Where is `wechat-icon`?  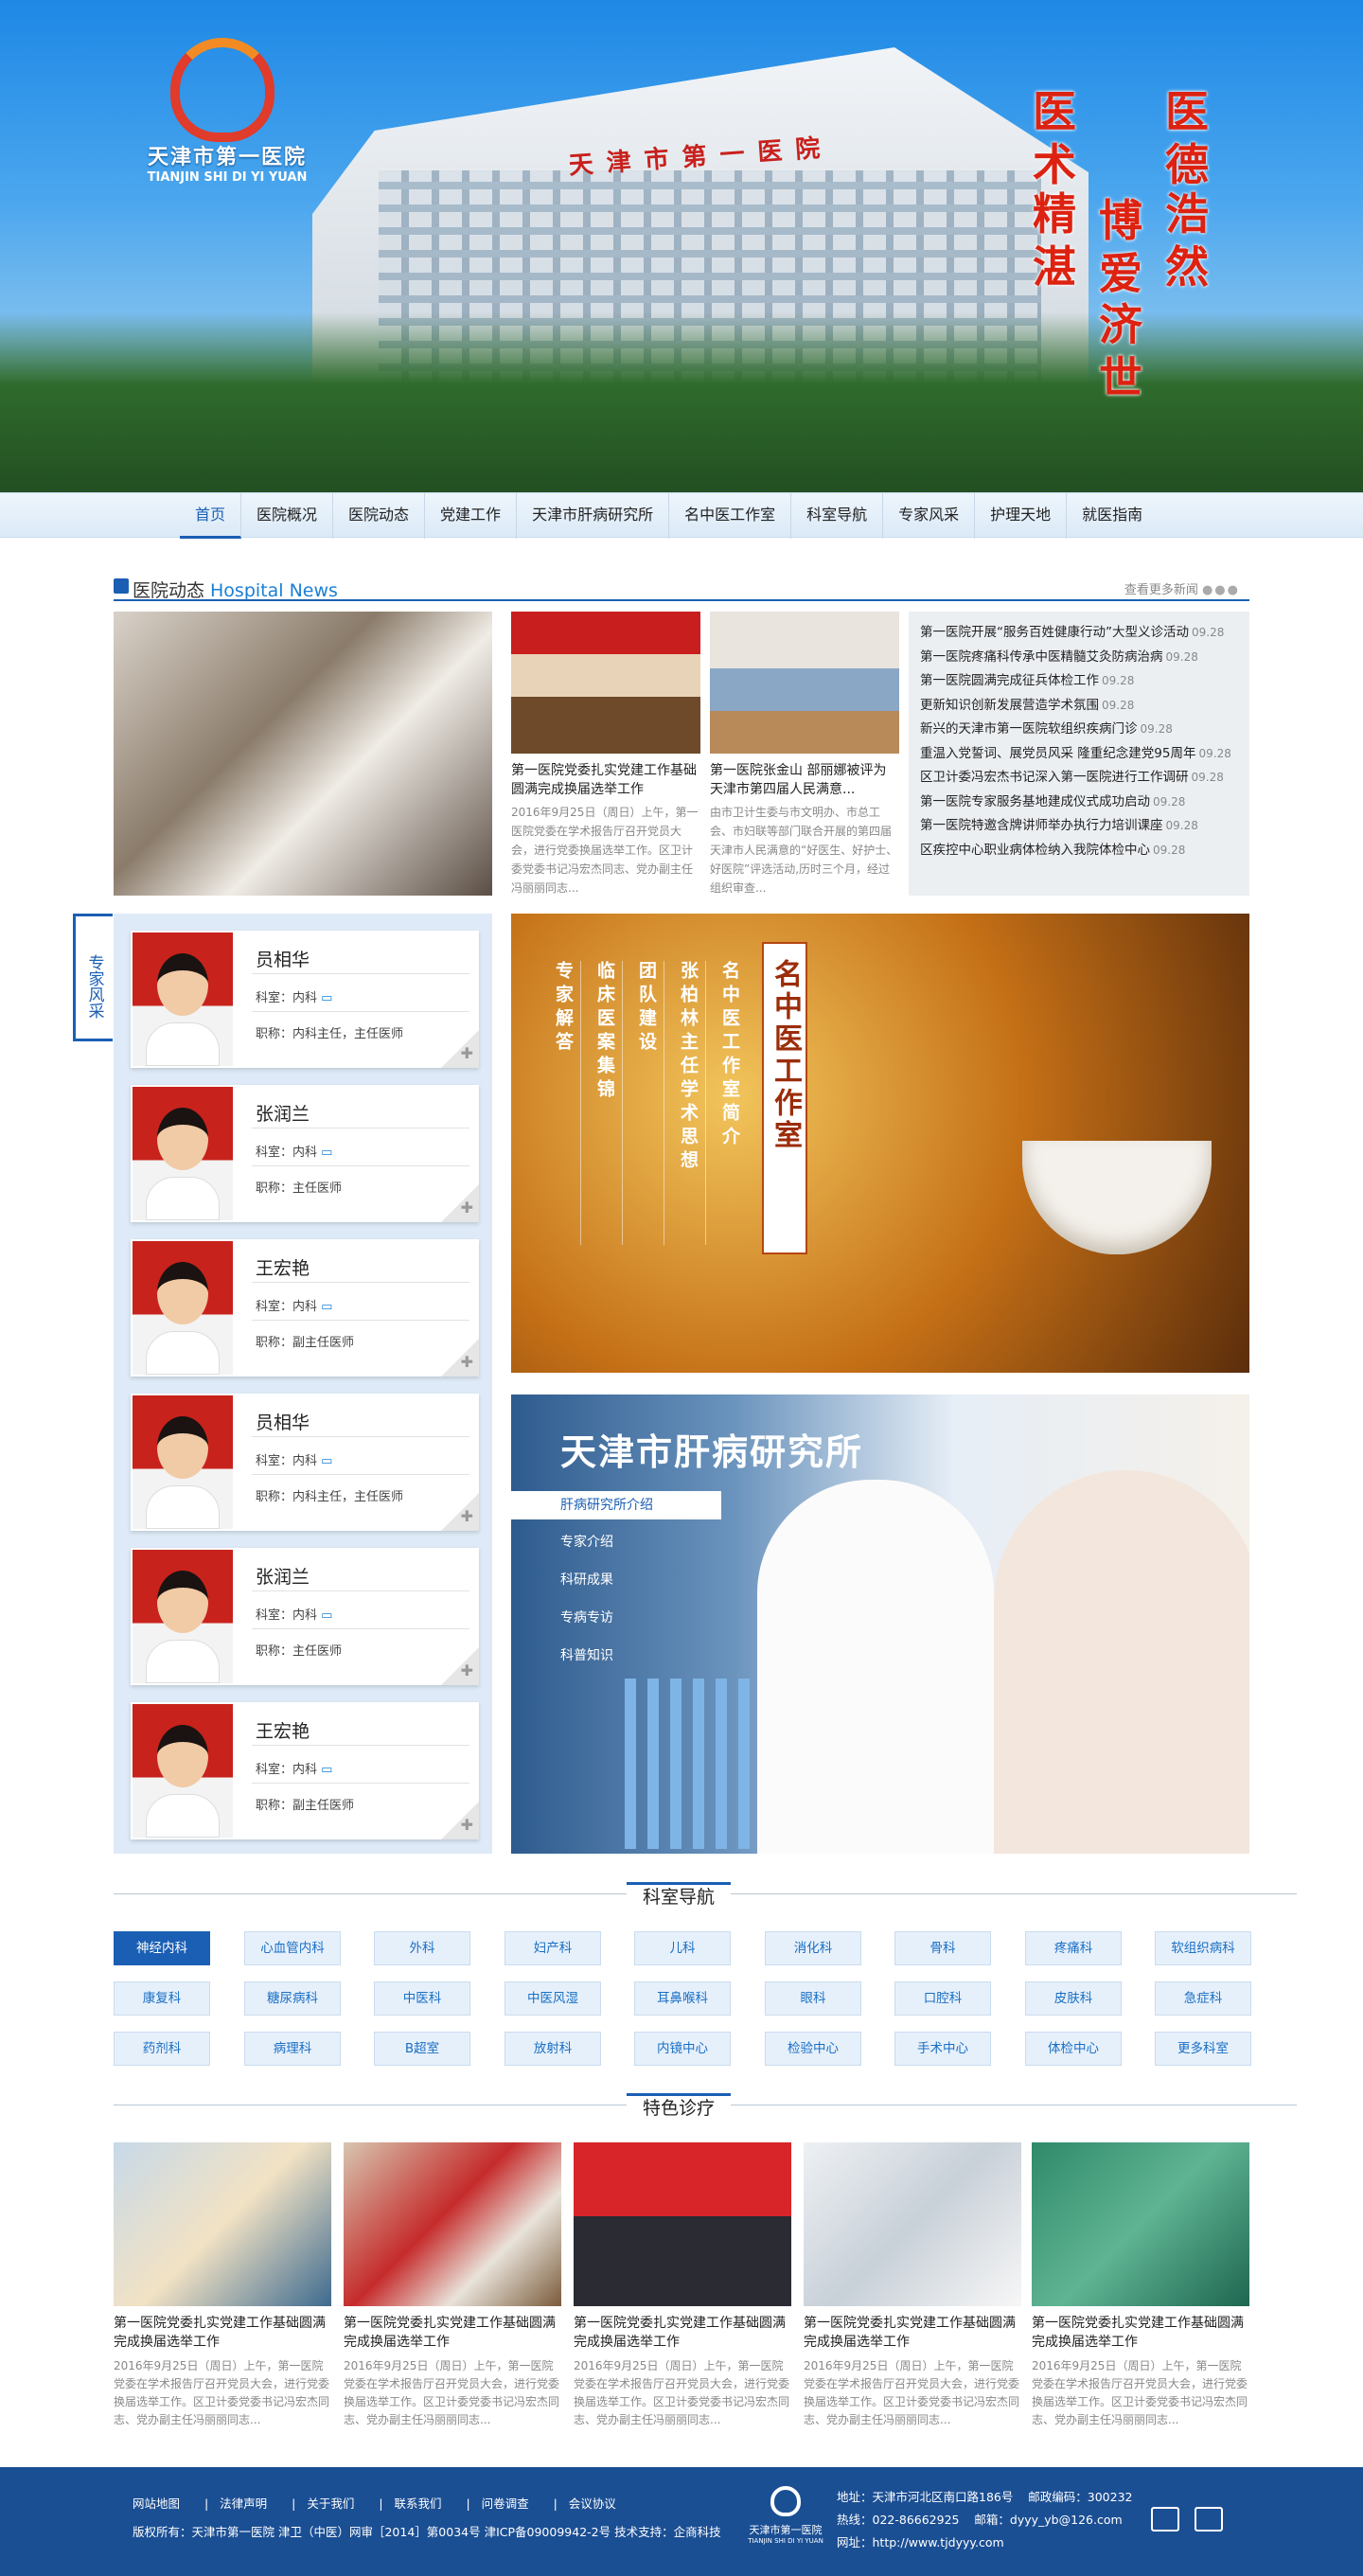 wechat-icon is located at coordinates (1165, 2519).